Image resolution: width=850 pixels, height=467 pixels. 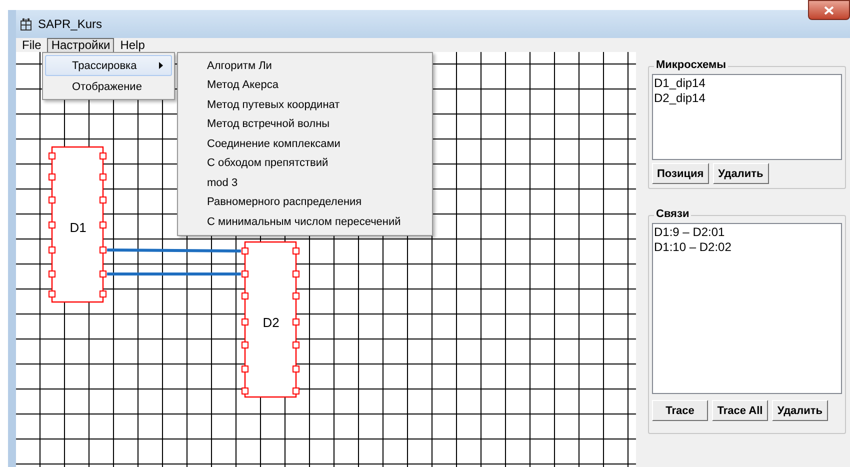 What do you see at coordinates (680, 410) in the screenshot?
I see `panel-button: Trace` at bounding box center [680, 410].